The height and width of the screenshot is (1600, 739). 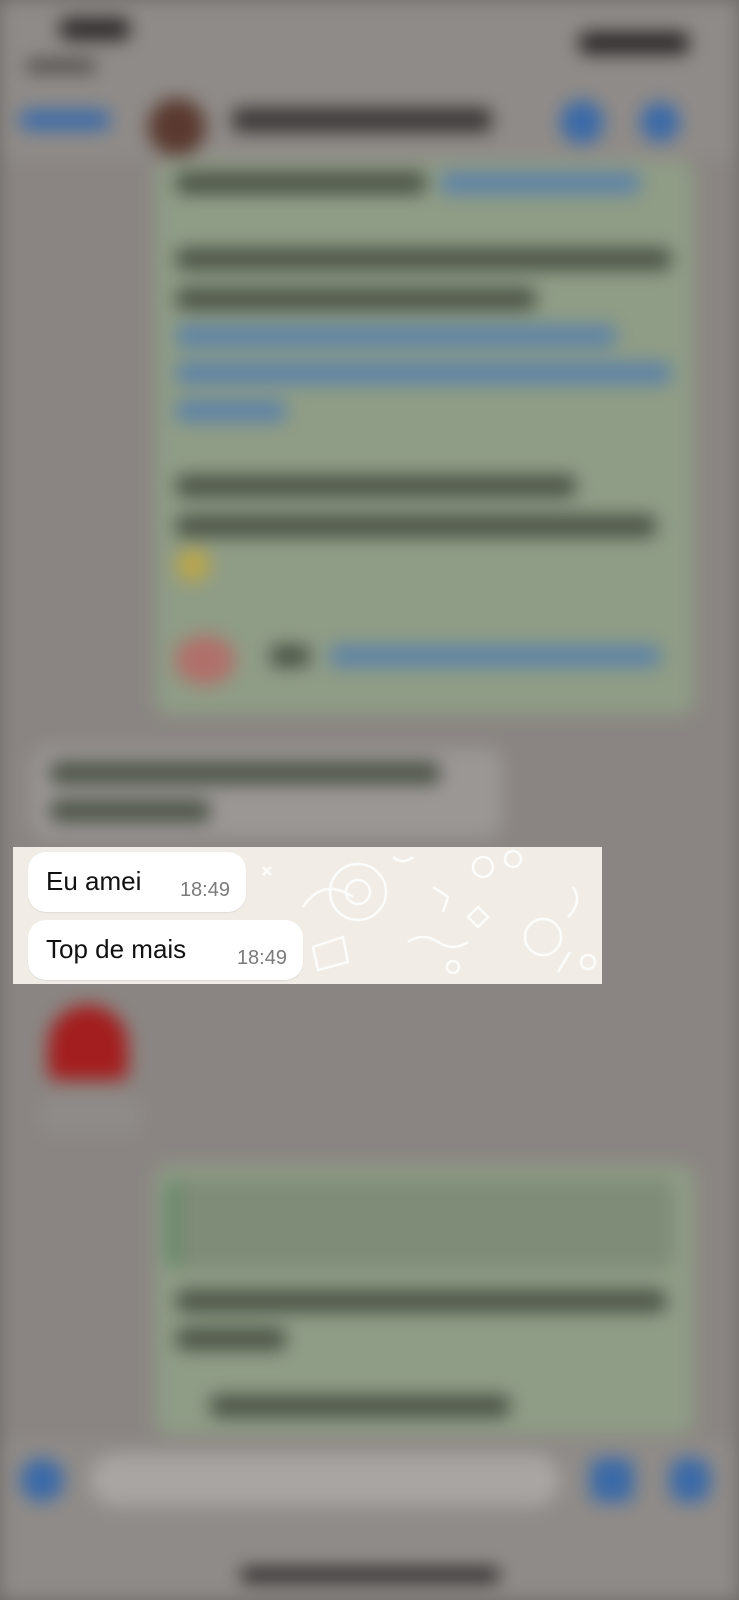 I want to click on status-carrier-blurred, so click(x=61, y=66).